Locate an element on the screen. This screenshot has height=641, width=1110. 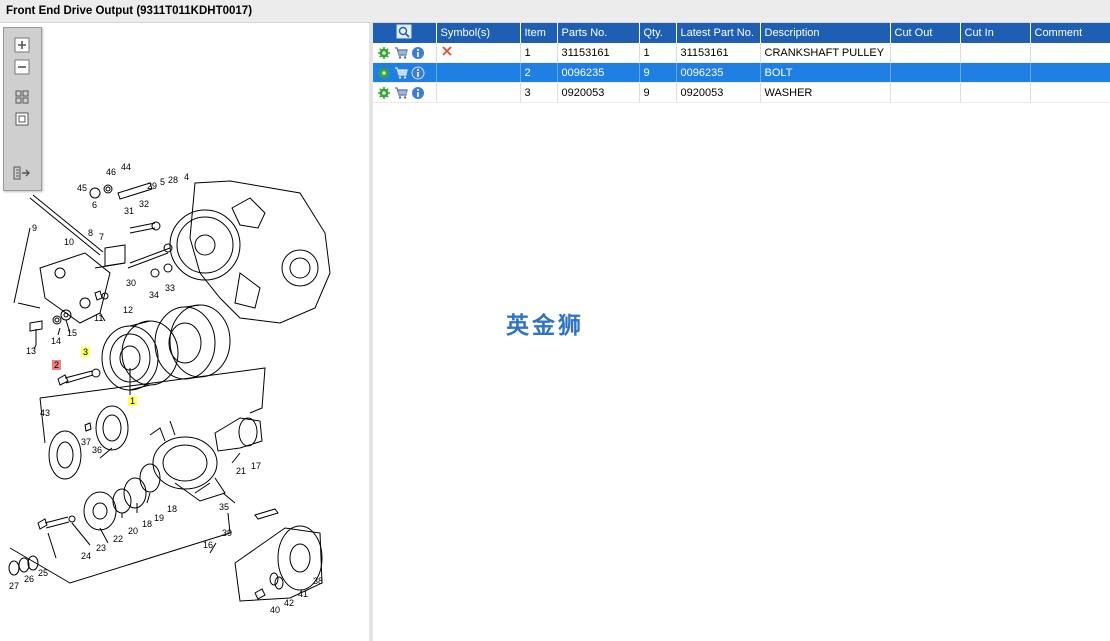
diagram-label: 17 is located at coordinates (256, 466).